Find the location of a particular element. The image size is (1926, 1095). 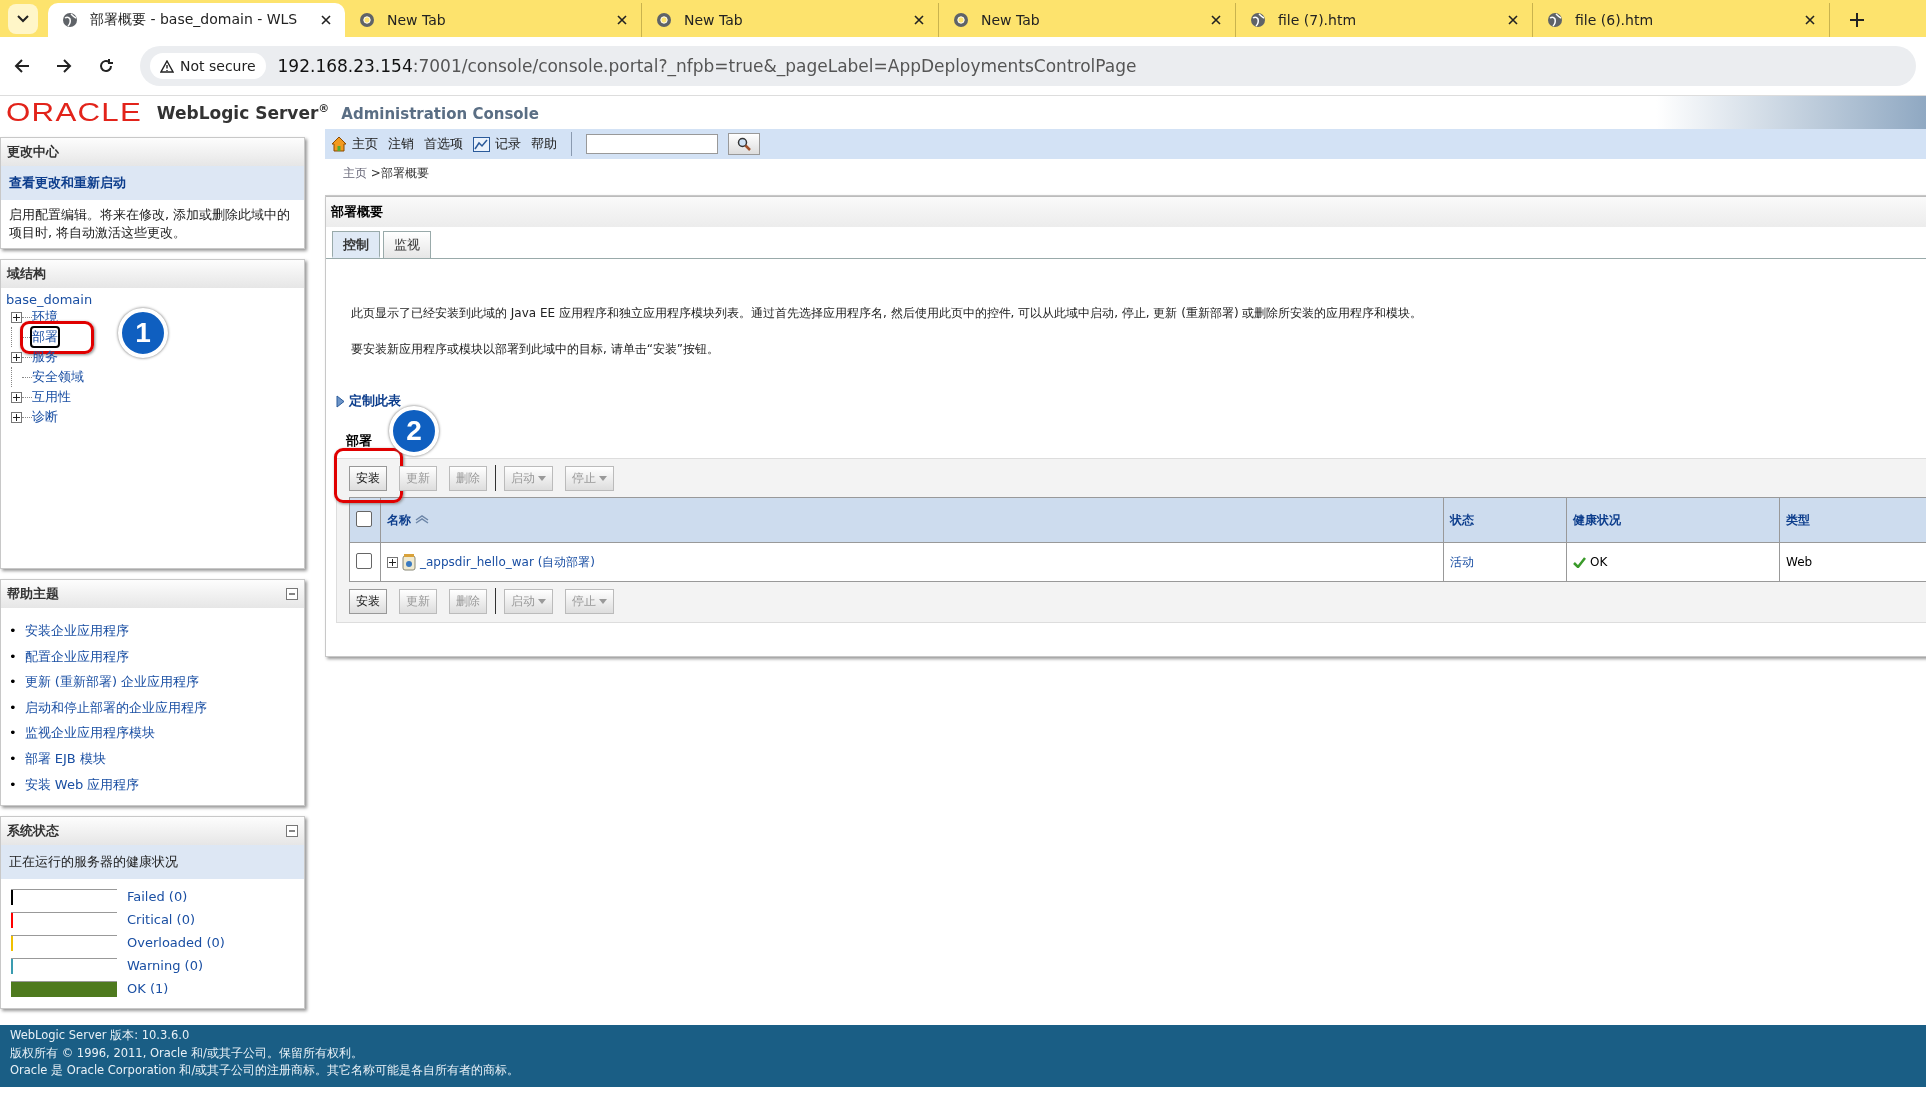

table-cell: 活动 is located at coordinates (1462, 561).